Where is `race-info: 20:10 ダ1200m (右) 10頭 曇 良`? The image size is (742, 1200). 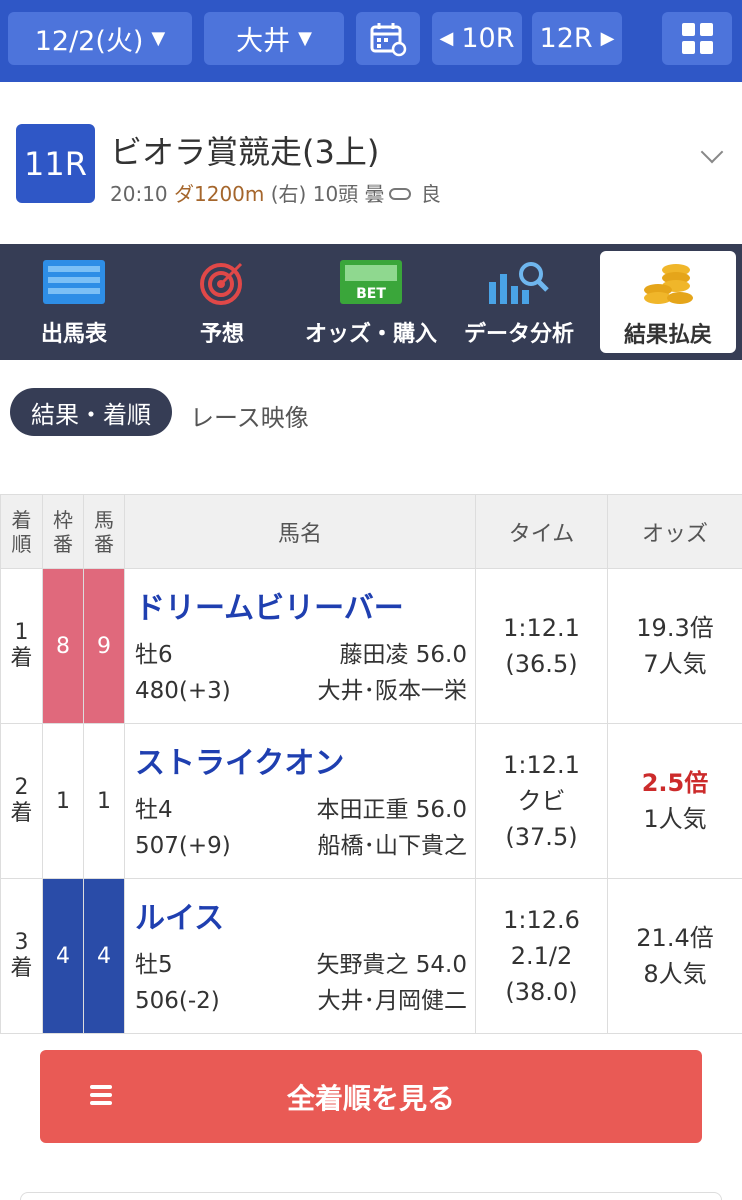
race-info: 20:10 ダ1200m (右) 10頭 曇 良 is located at coordinates (275, 192).